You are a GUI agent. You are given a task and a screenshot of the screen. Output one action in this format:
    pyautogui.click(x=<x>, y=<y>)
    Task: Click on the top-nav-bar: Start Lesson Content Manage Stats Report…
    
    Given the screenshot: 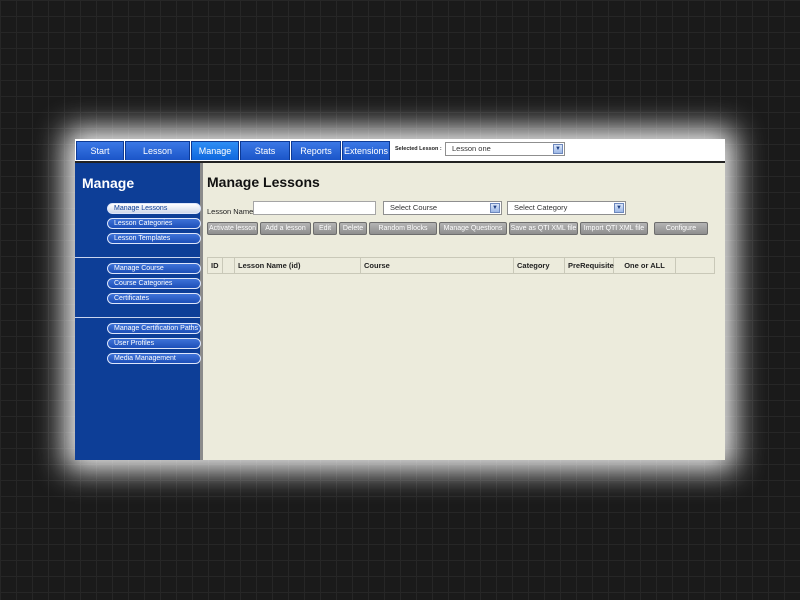 What is the action you would take?
    pyautogui.click(x=400, y=157)
    